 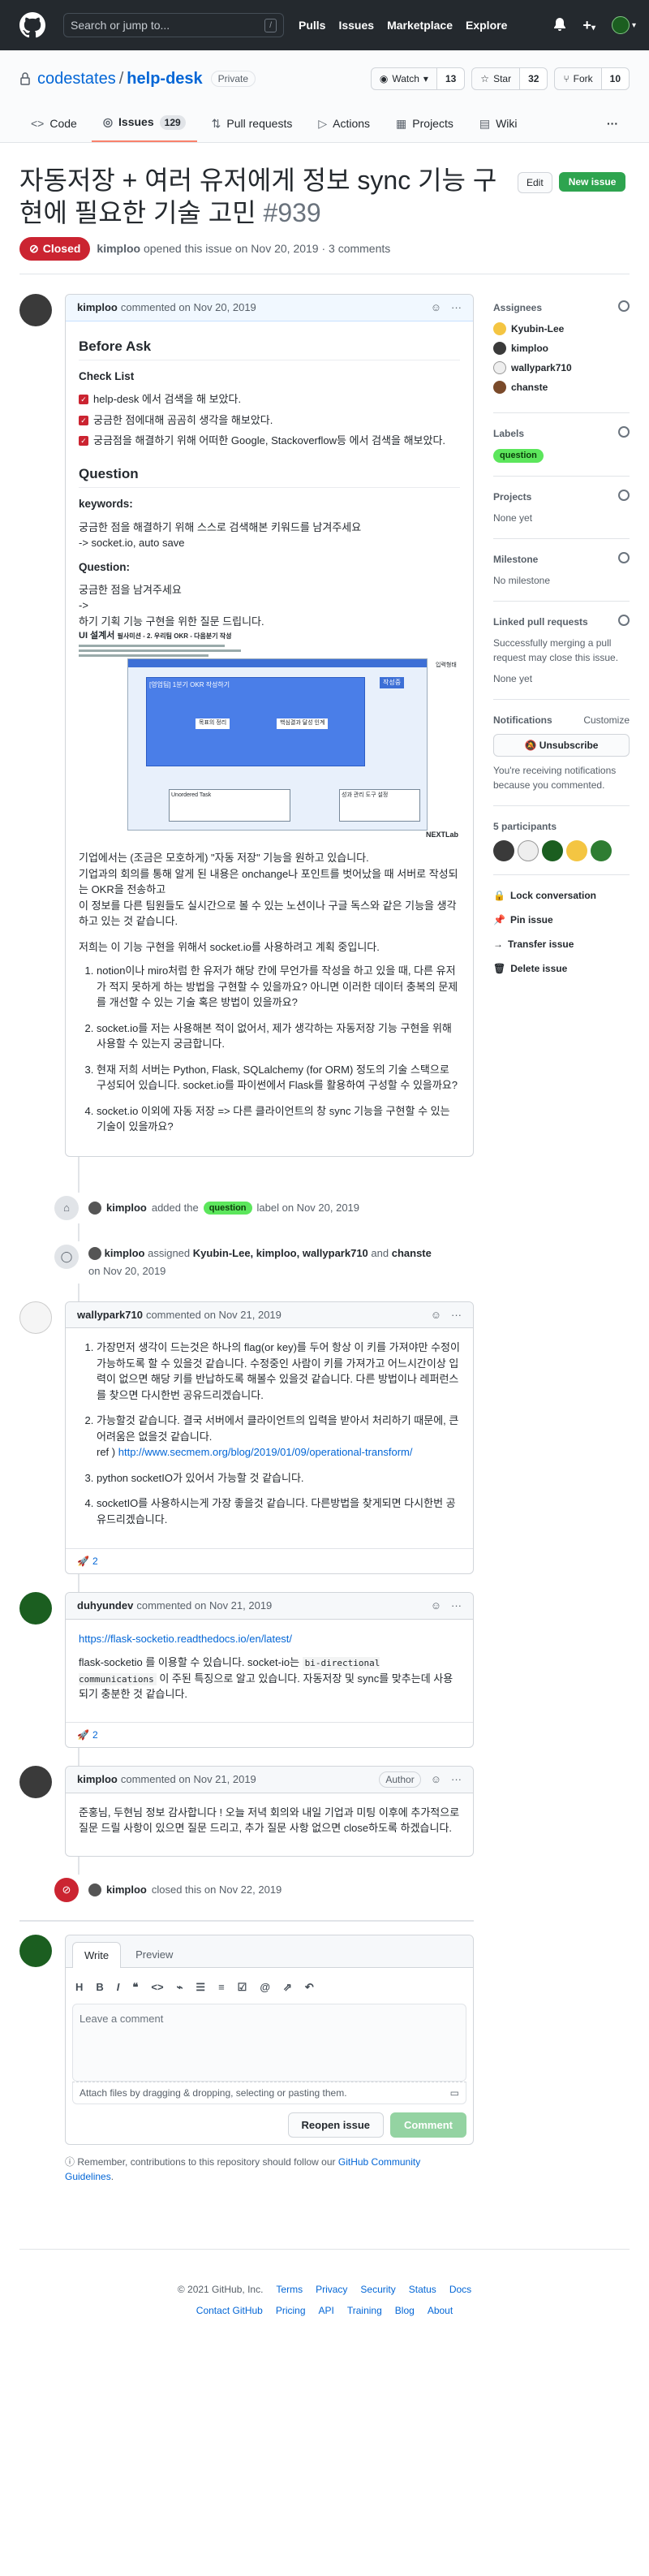 I want to click on comment-textarea: Leave a comment, so click(x=269, y=2042).